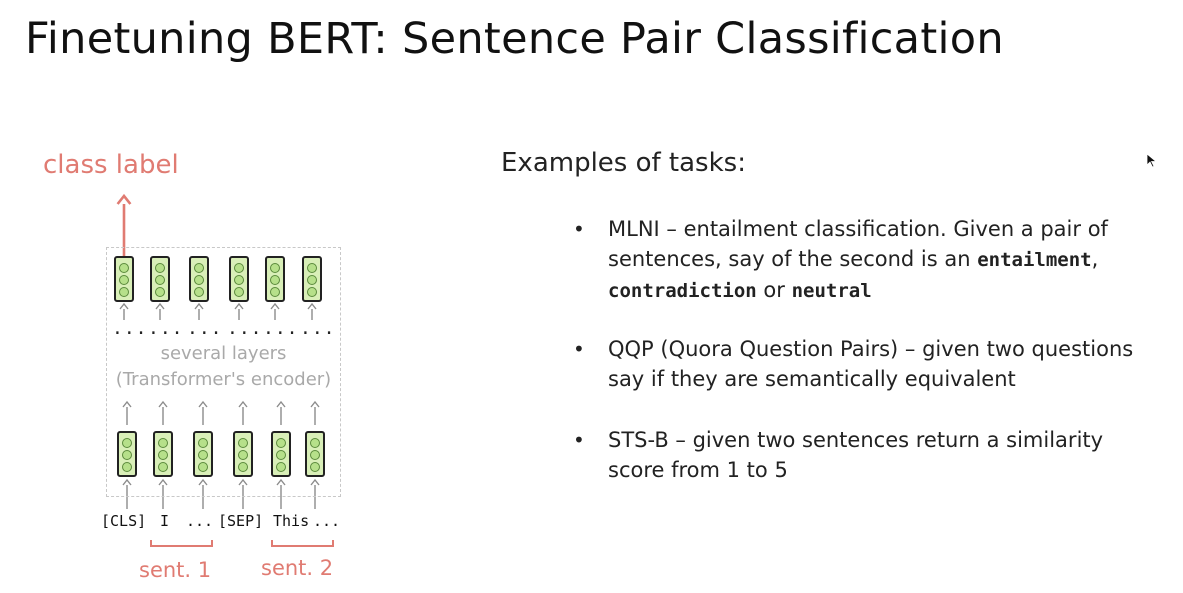 The height and width of the screenshot is (593, 1183). Describe the element at coordinates (175, 570) in the screenshot. I see `sentence-1-label: sent. 1` at that location.